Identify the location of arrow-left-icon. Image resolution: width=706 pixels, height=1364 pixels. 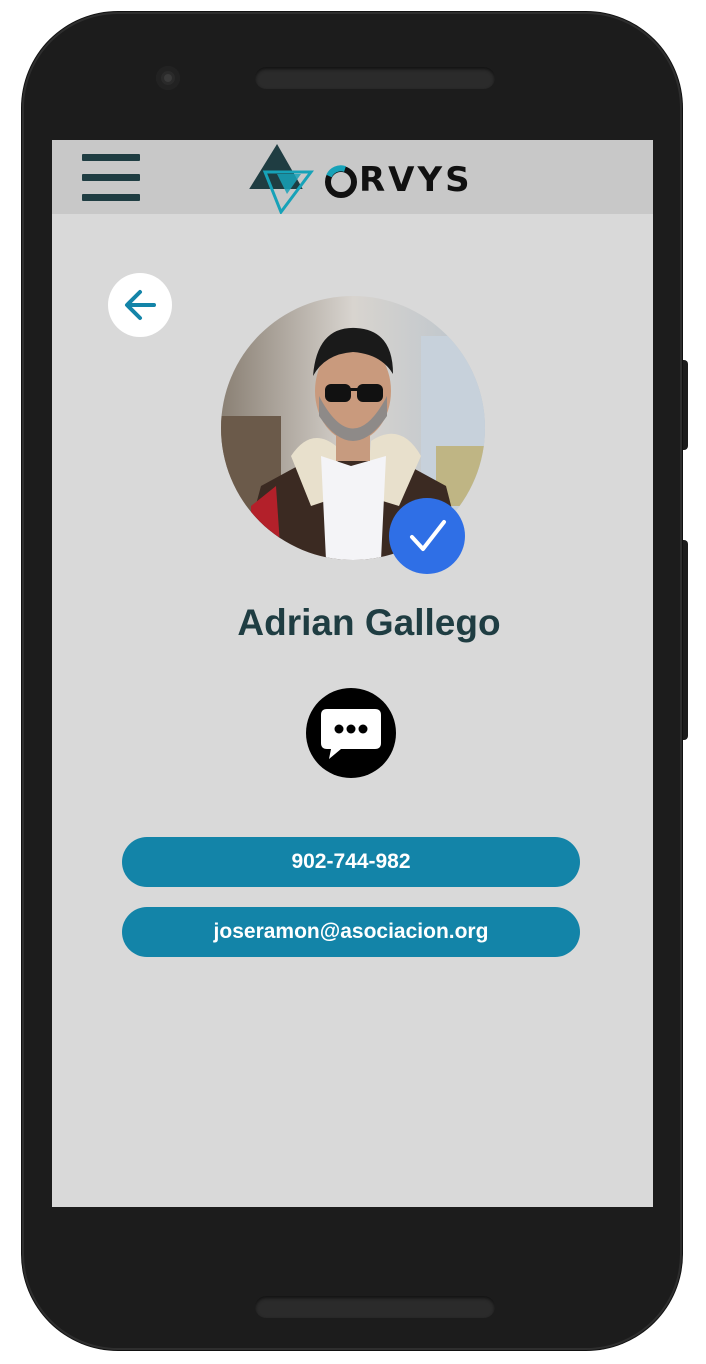
(140, 305).